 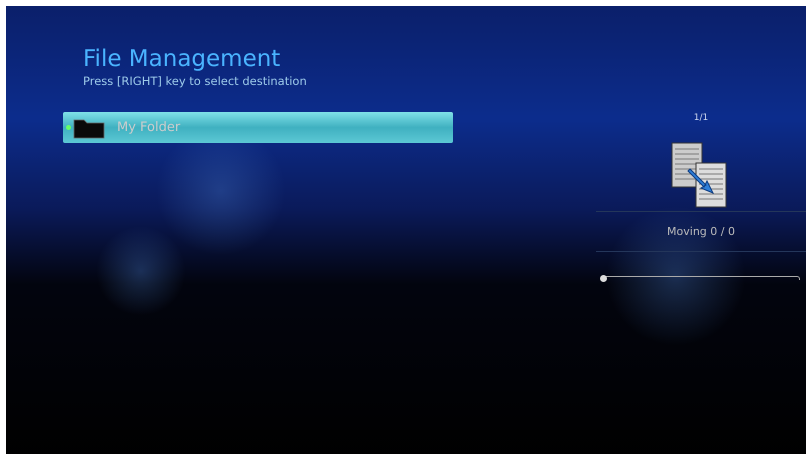 I want to click on folder-item: My Folder, so click(x=258, y=127).